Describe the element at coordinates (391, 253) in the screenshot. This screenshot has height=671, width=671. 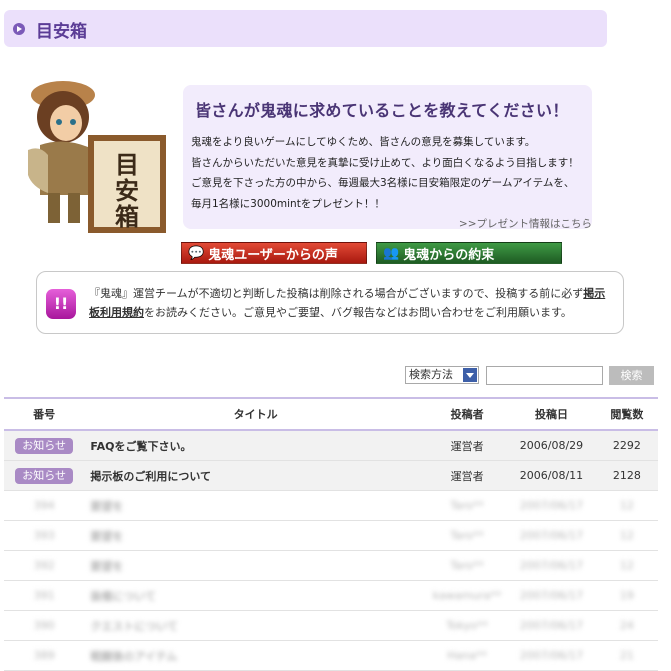
I see `people-icon: 👥` at that location.